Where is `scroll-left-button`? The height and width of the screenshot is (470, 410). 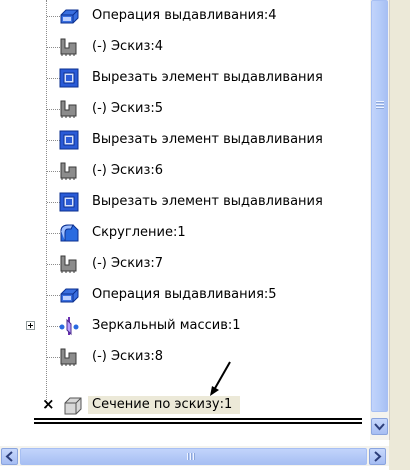
scroll-left-button is located at coordinates (9, 456).